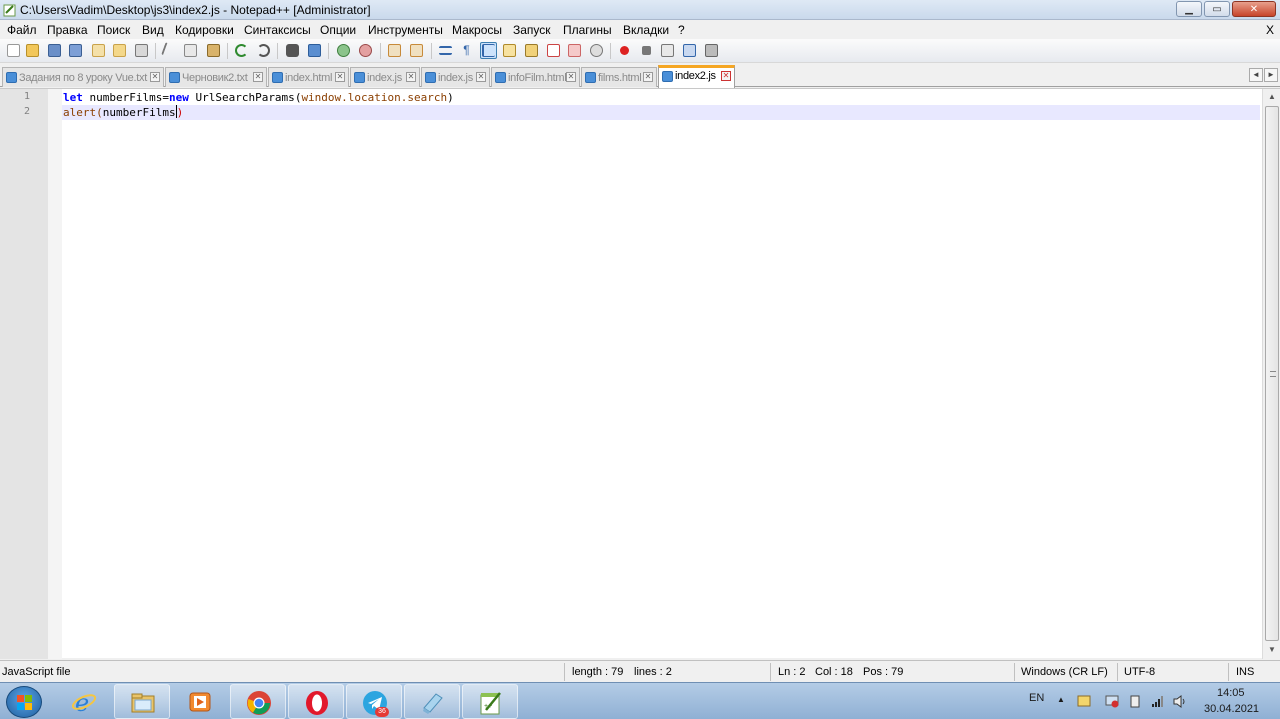 This screenshot has width=1280, height=719. I want to click on vertical-scrollbar: ▲ ▼, so click(1271, 374).